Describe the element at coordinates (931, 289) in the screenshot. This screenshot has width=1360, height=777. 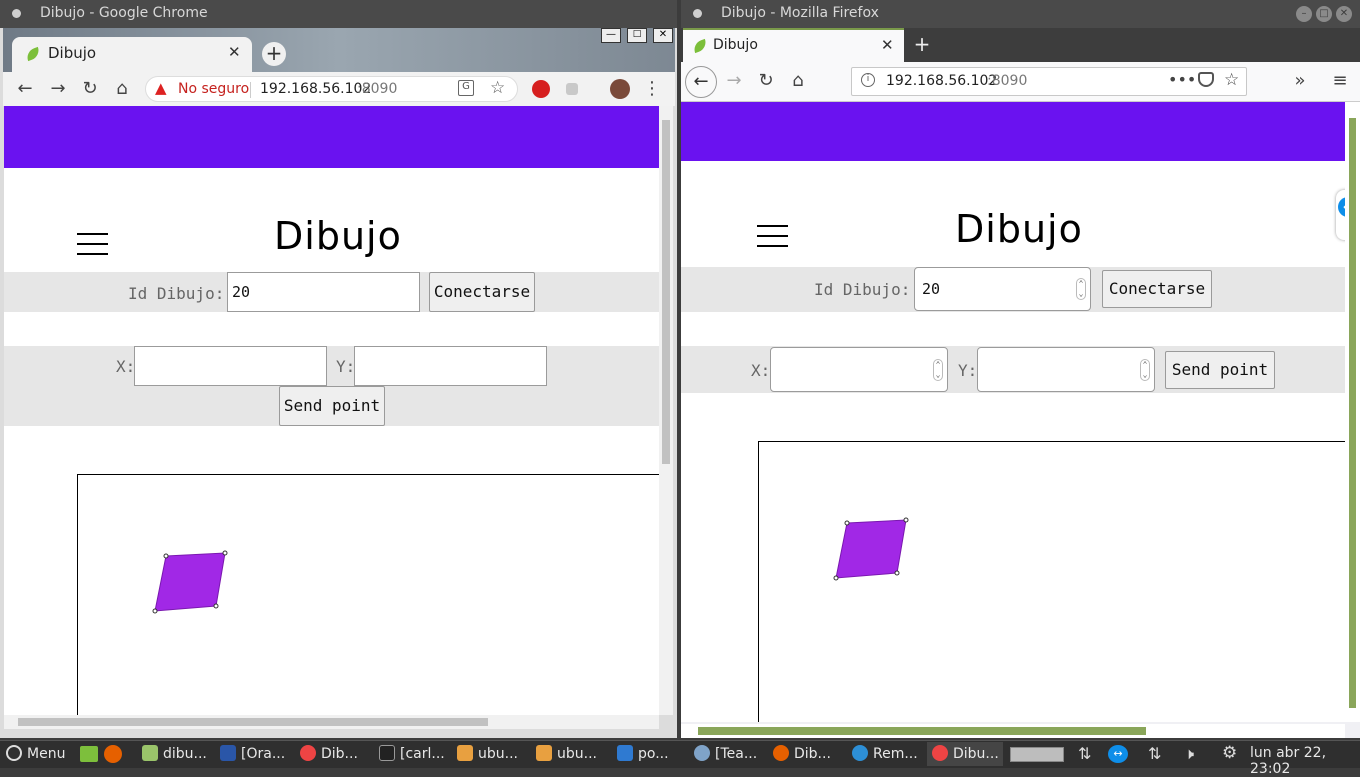
I see `id-value: 20` at that location.